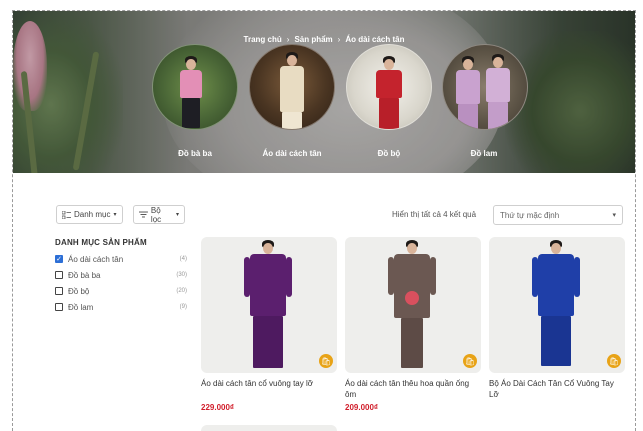  What do you see at coordinates (143, 214) in the screenshot?
I see `filter-icon` at bounding box center [143, 214].